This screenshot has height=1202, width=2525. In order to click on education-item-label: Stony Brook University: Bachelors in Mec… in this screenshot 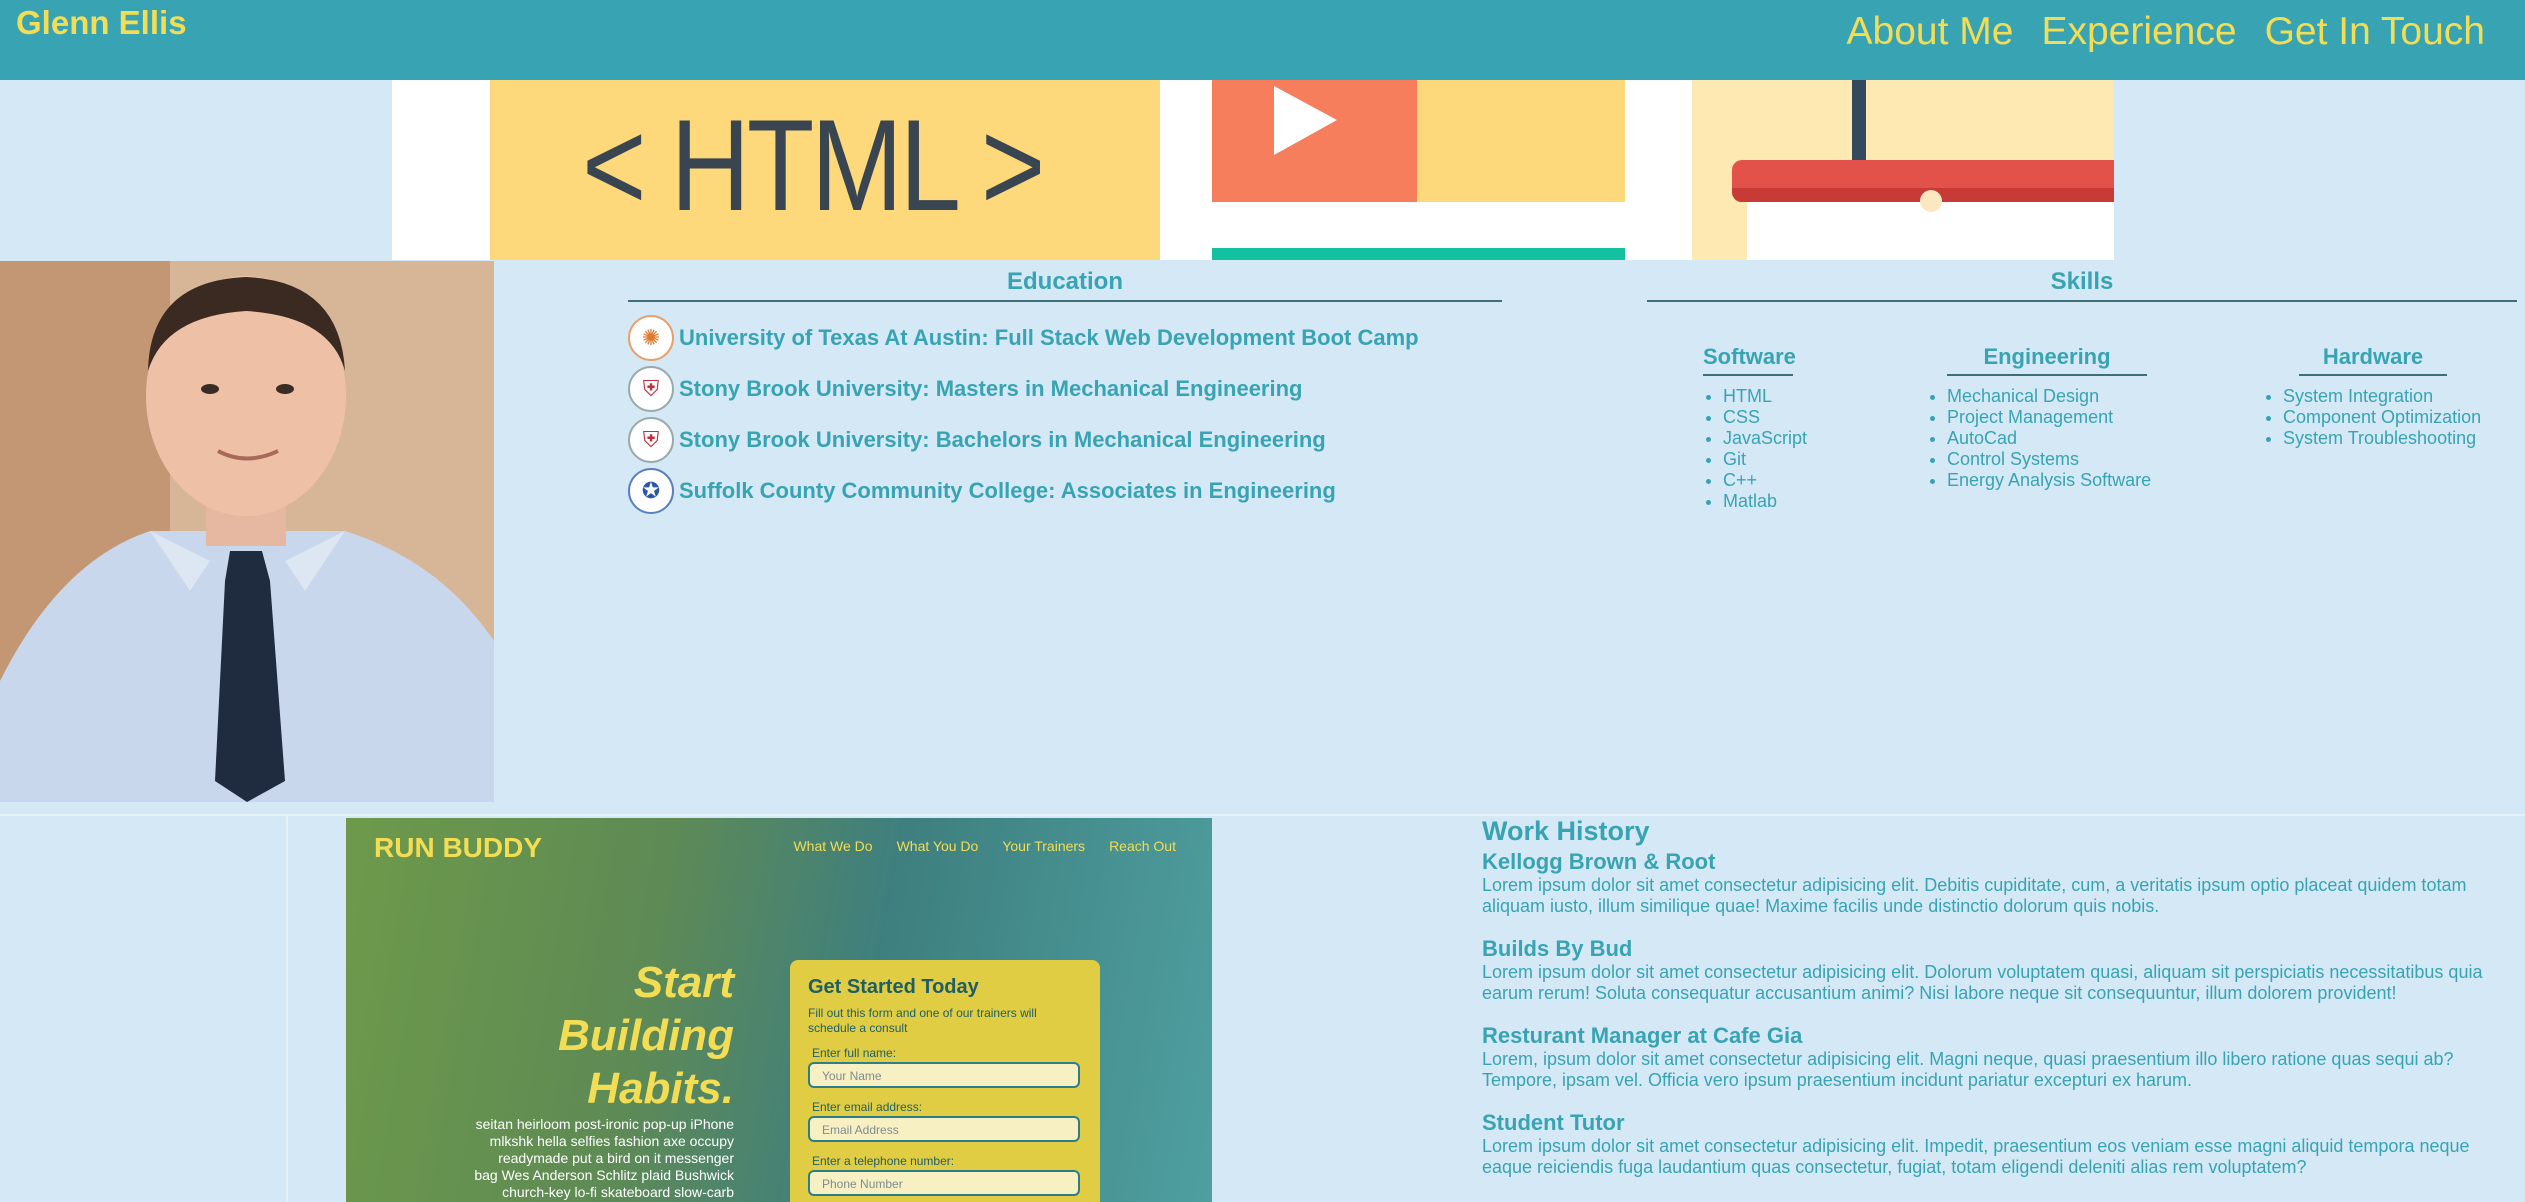, I will do `click(1002, 439)`.